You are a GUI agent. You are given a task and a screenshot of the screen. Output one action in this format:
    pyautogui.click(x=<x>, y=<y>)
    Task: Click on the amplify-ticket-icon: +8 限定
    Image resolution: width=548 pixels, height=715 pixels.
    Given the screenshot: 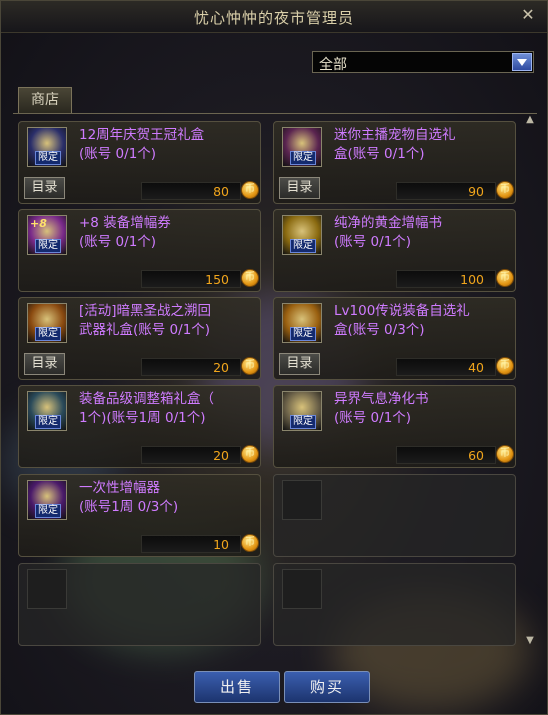 What is the action you would take?
    pyautogui.click(x=47, y=235)
    